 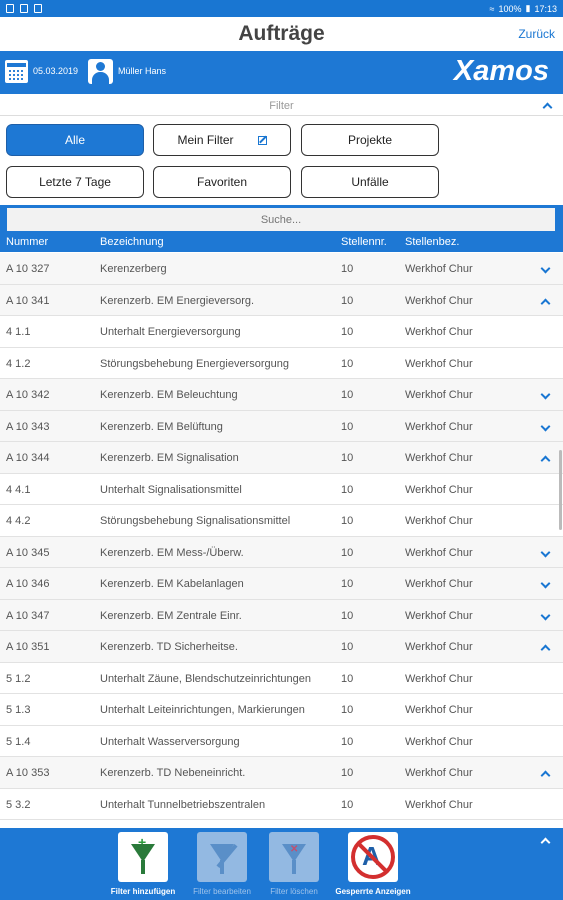 I want to click on projects-button: Projekte, so click(x=370, y=140).